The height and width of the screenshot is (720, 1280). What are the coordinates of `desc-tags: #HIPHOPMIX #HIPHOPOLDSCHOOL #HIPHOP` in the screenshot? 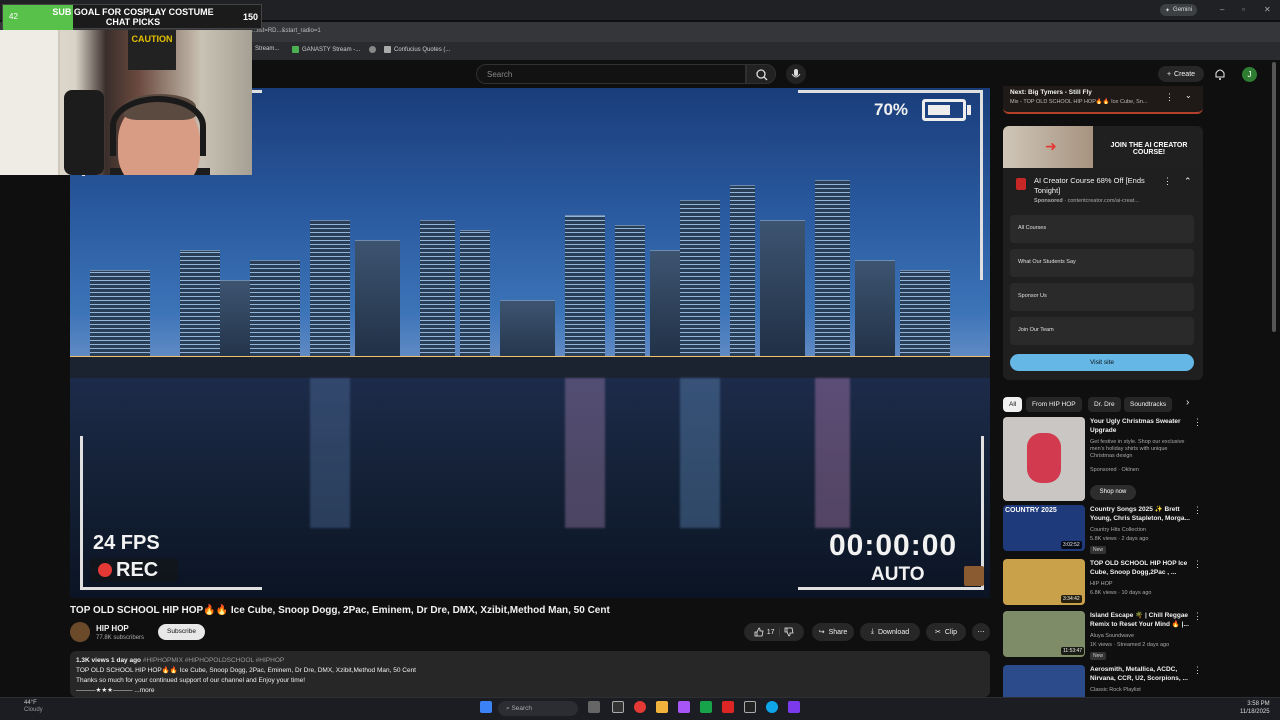 It's located at (213, 660).